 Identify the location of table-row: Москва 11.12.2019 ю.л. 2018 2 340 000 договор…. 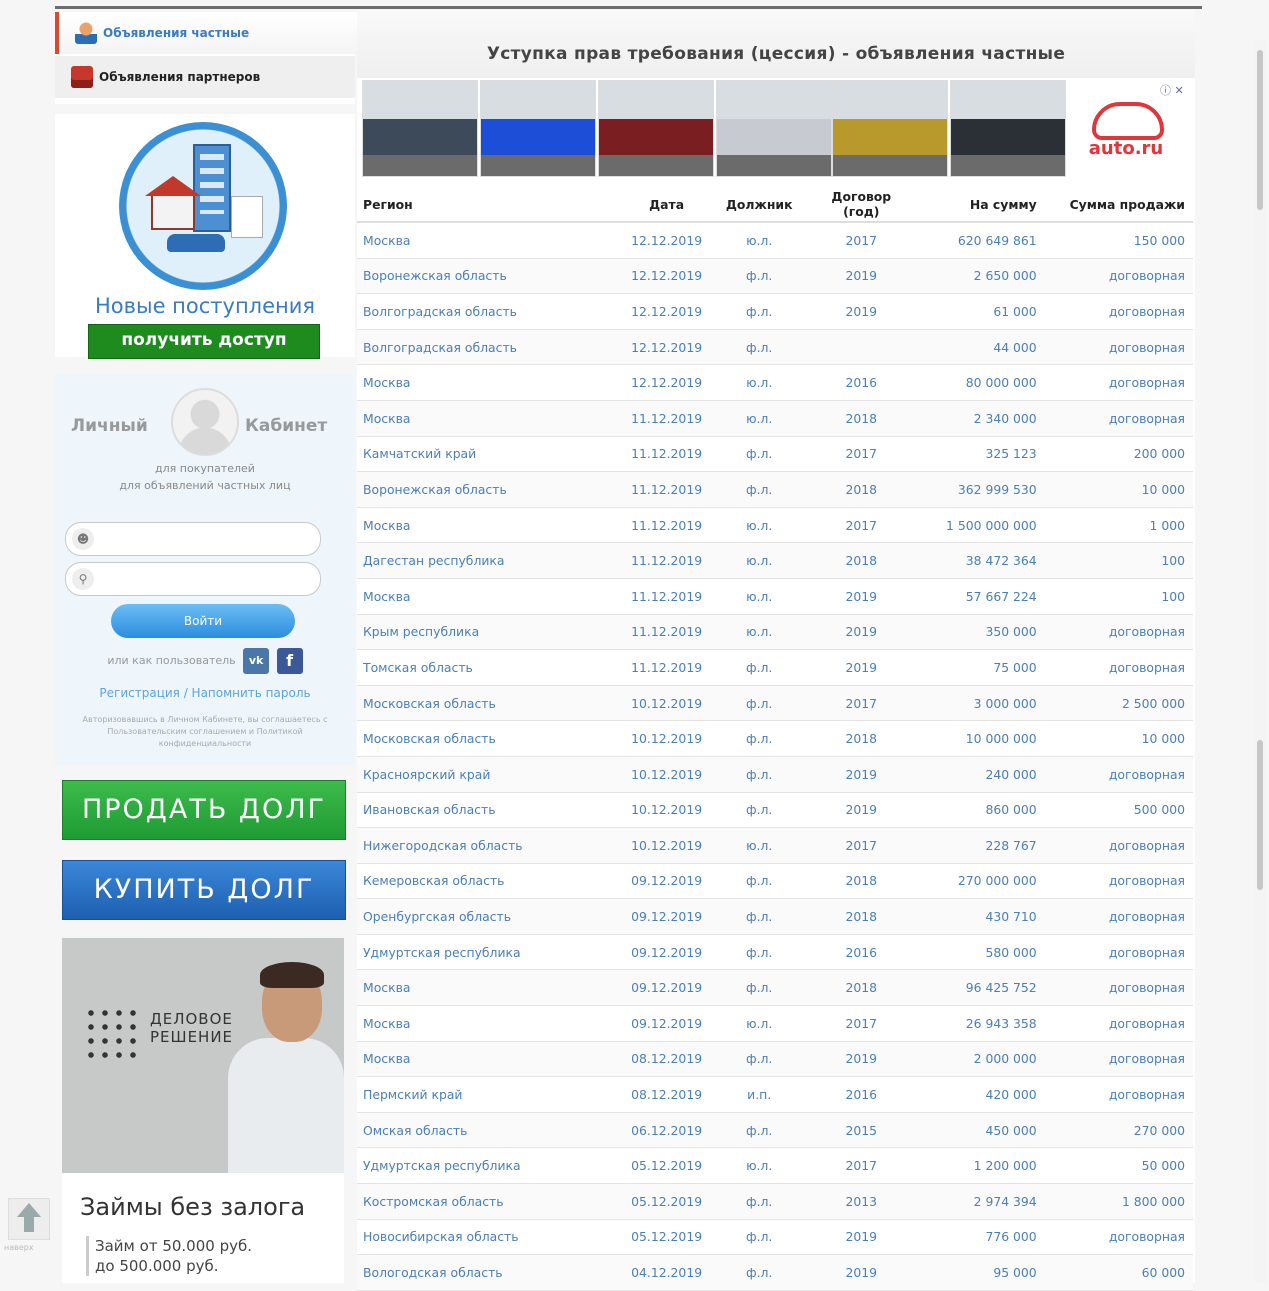
(775, 418).